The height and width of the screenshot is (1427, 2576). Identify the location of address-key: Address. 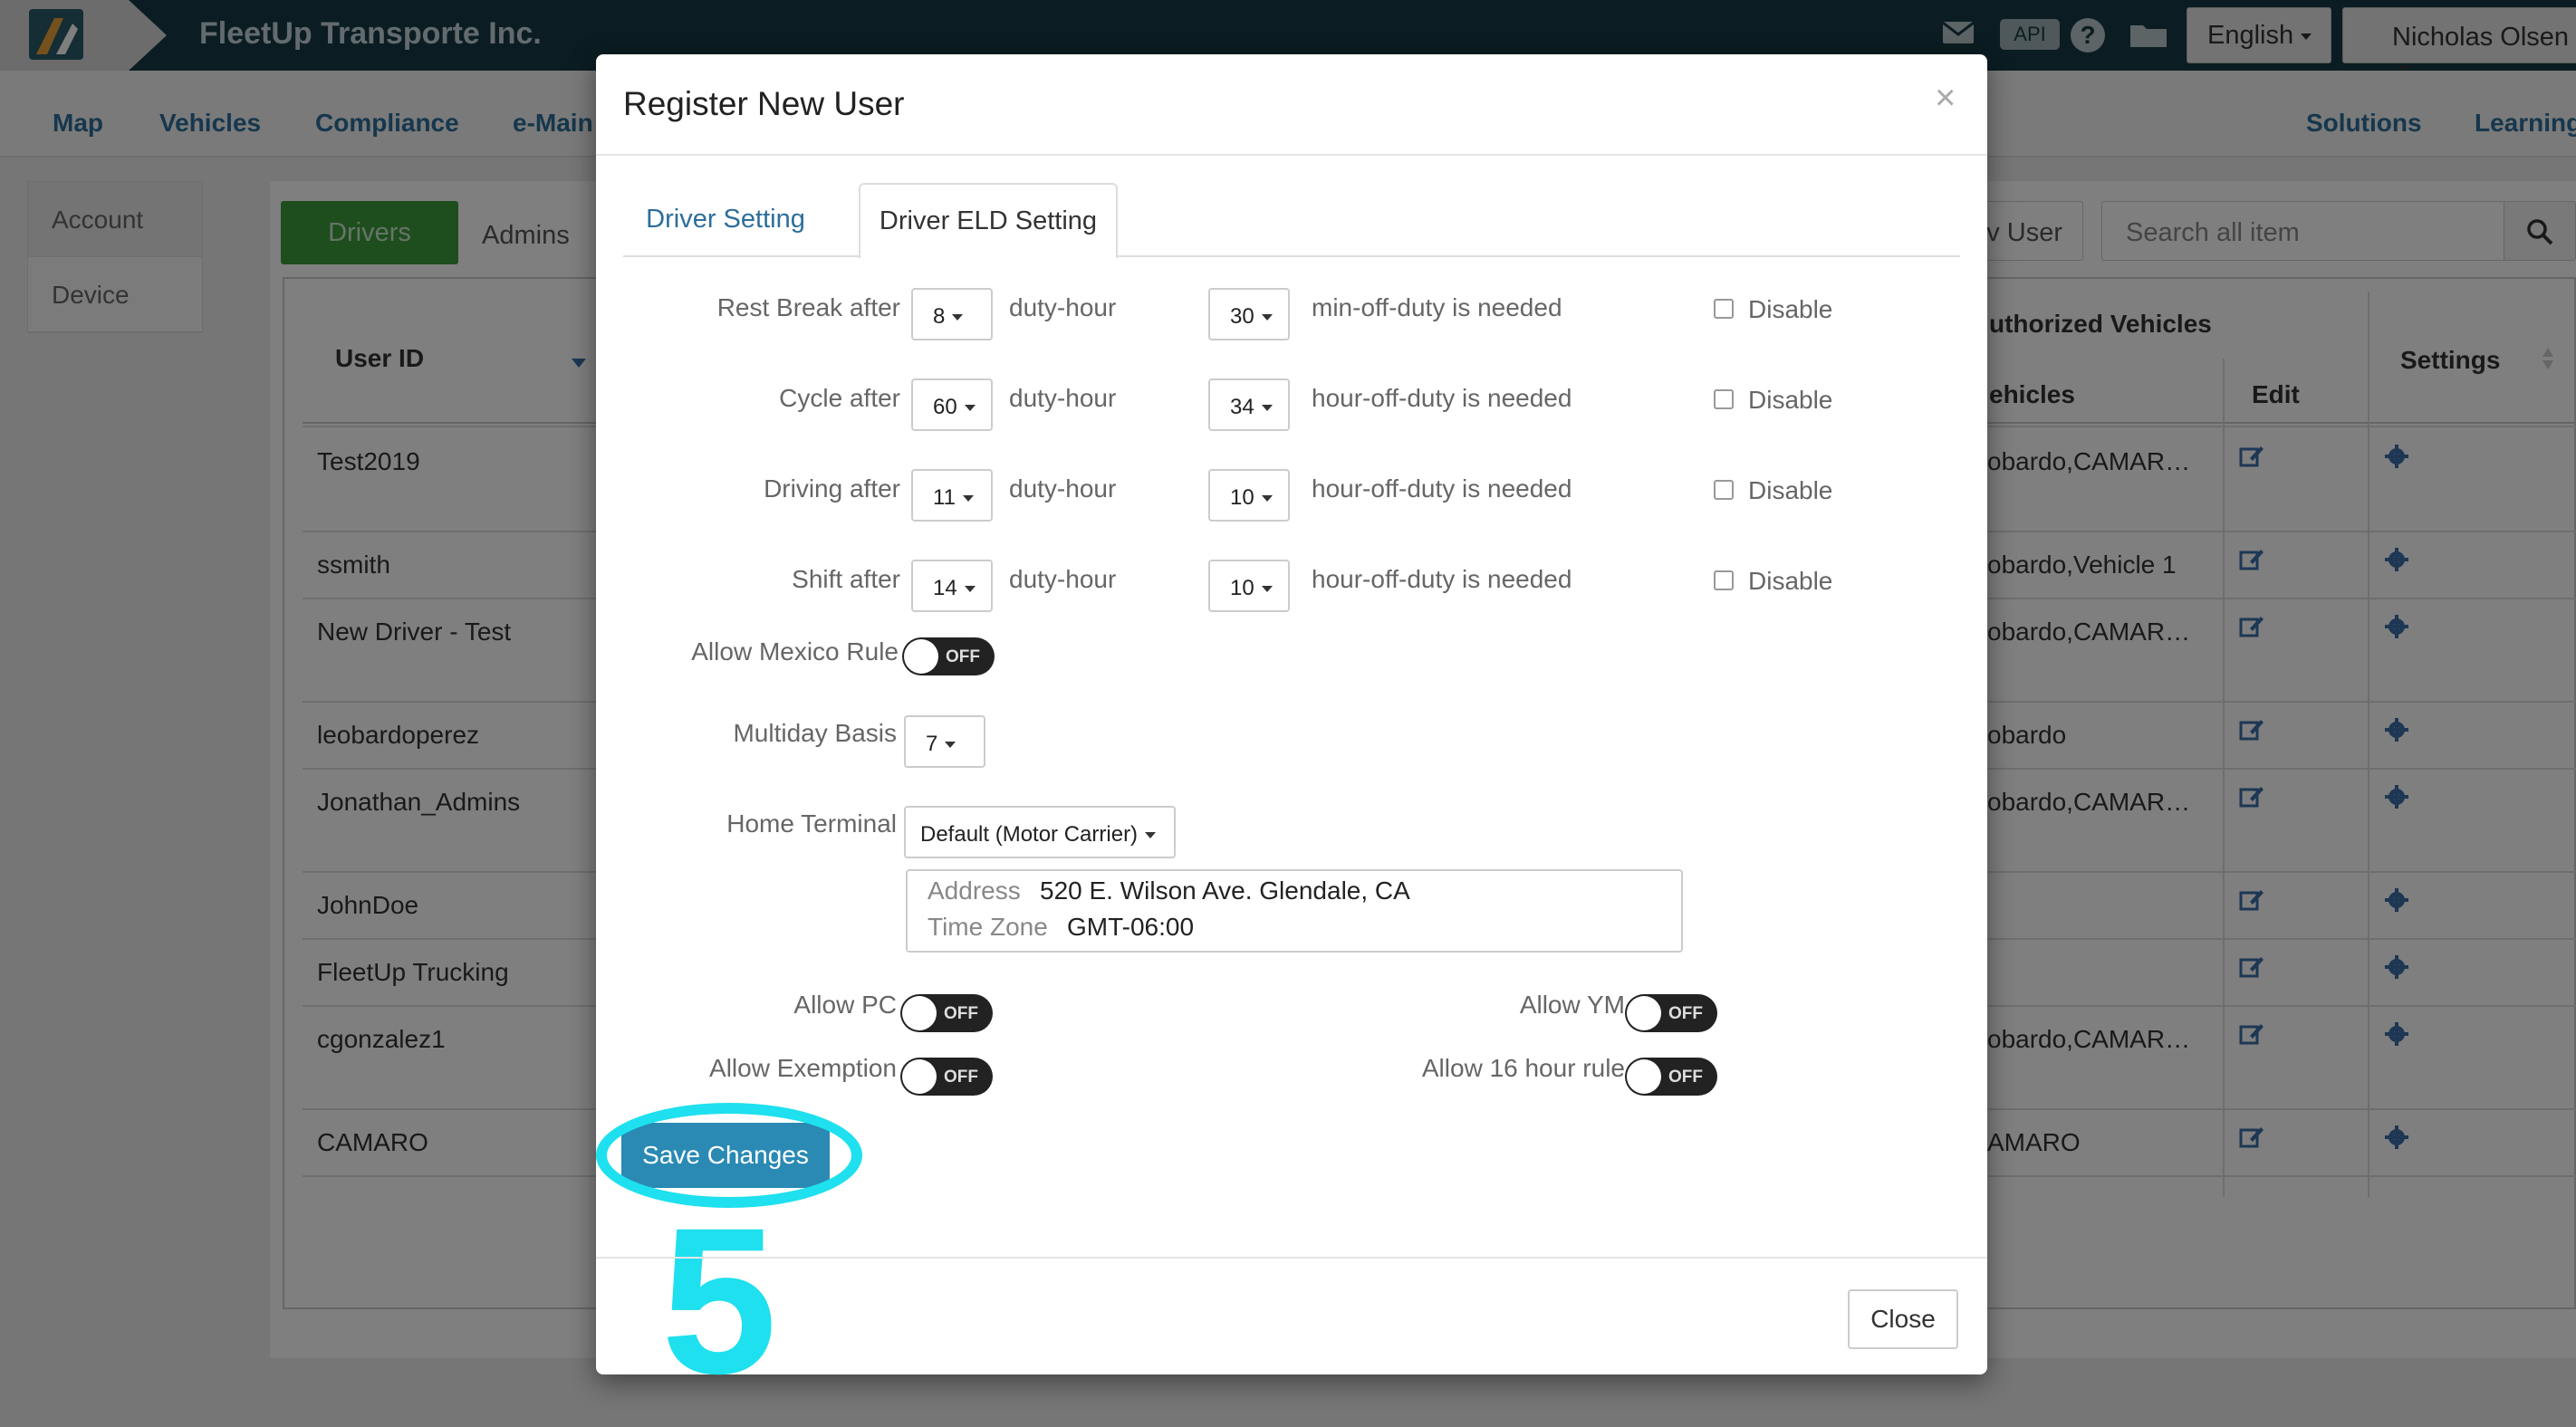
(974, 890).